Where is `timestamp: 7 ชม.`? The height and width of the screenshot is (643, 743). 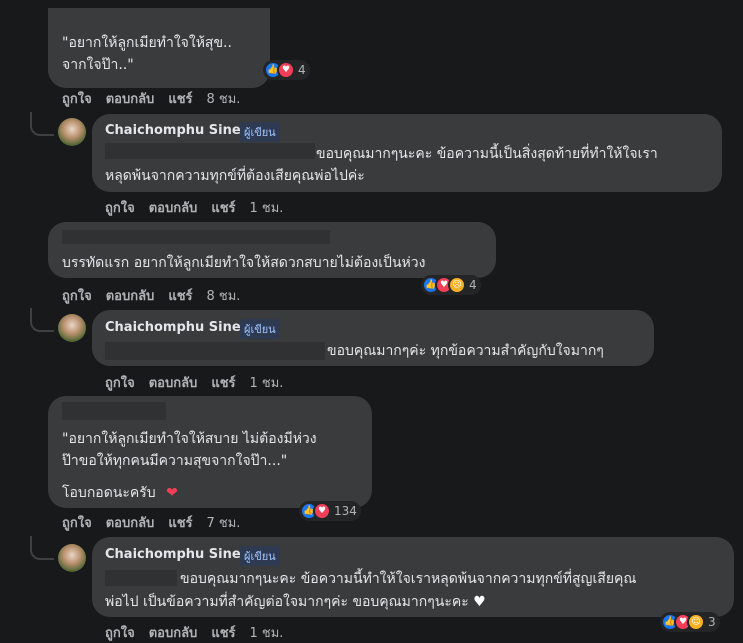
timestamp: 7 ชม. is located at coordinates (224, 523).